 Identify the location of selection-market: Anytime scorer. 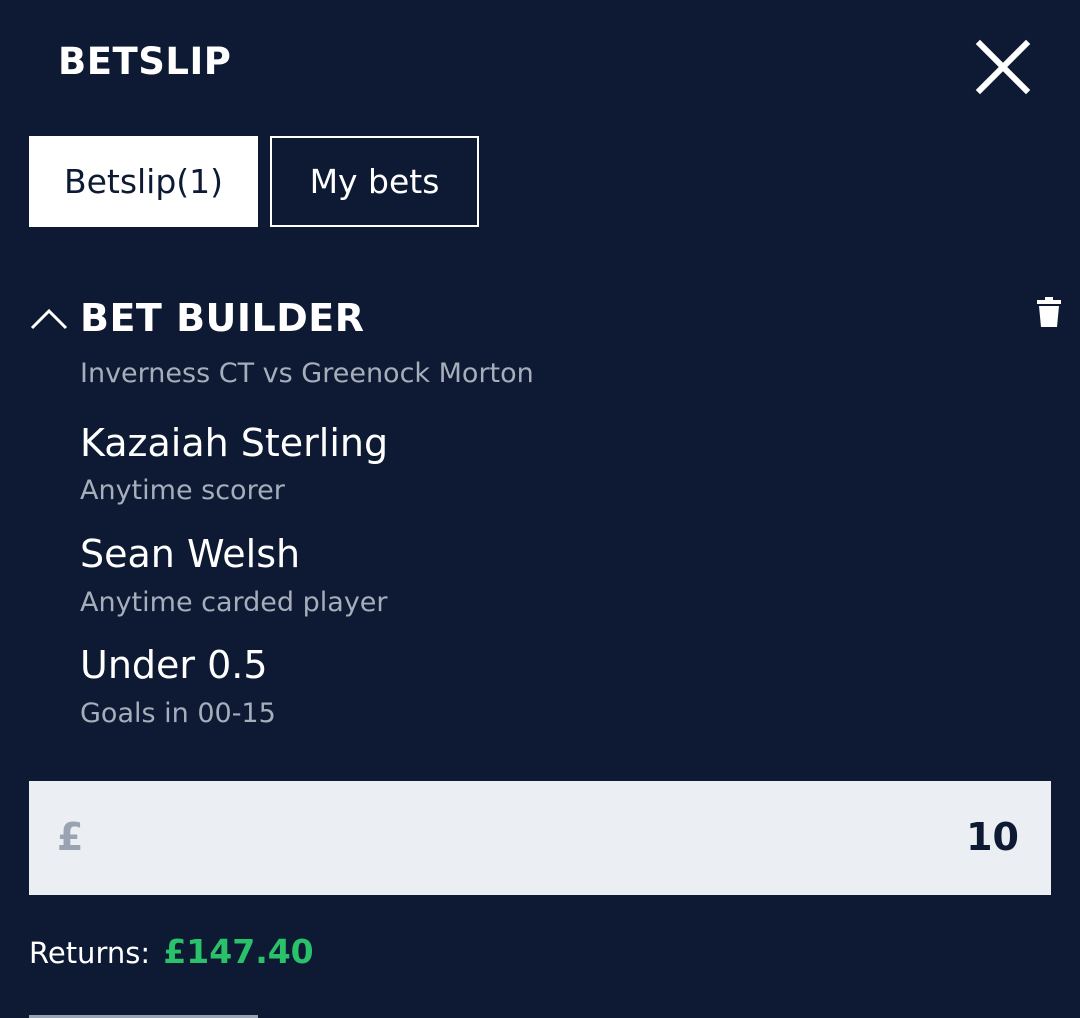
(182, 490).